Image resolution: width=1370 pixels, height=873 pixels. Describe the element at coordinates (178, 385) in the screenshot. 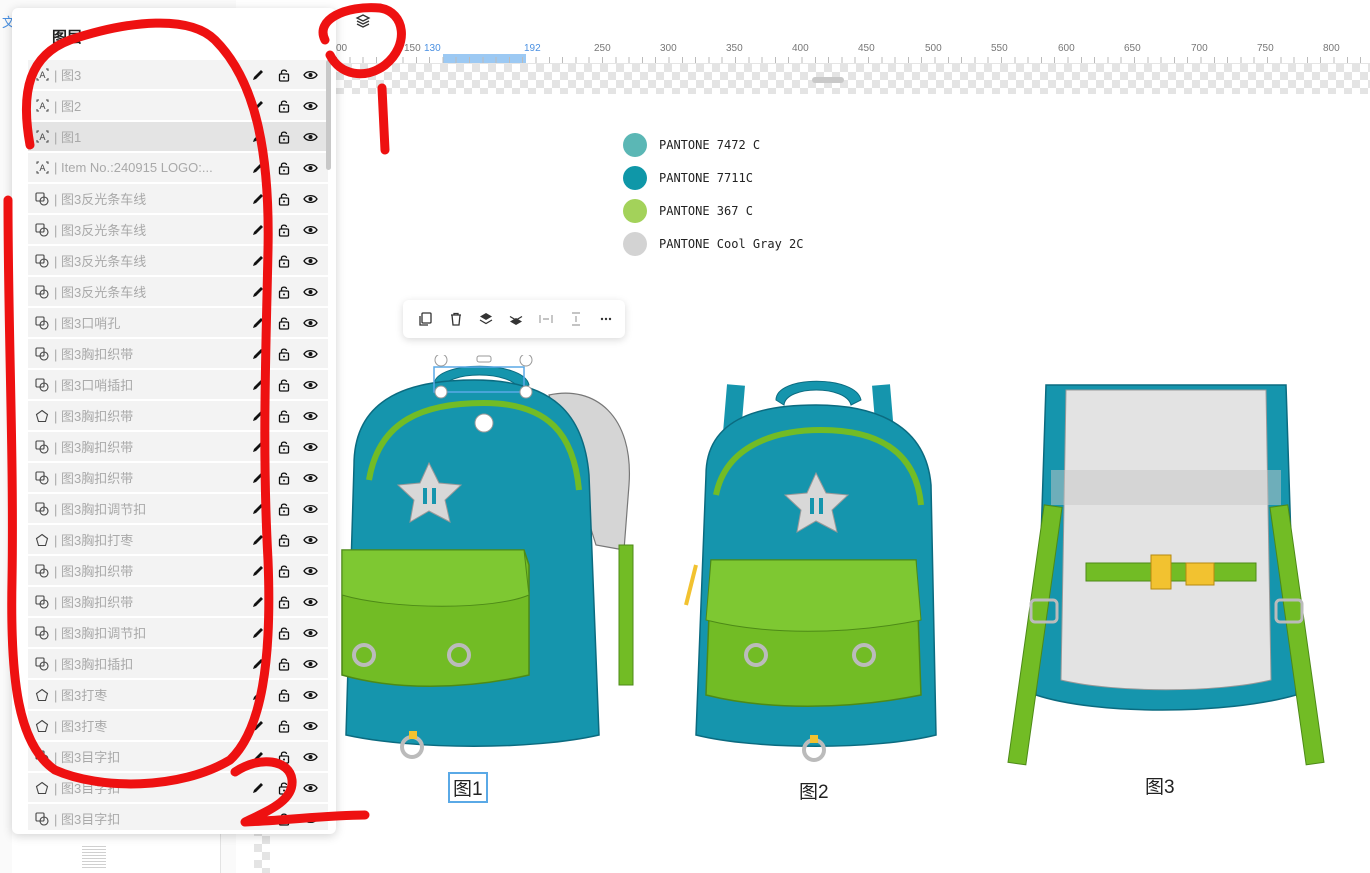

I see `layer-row: | 图3口哨插扣` at that location.